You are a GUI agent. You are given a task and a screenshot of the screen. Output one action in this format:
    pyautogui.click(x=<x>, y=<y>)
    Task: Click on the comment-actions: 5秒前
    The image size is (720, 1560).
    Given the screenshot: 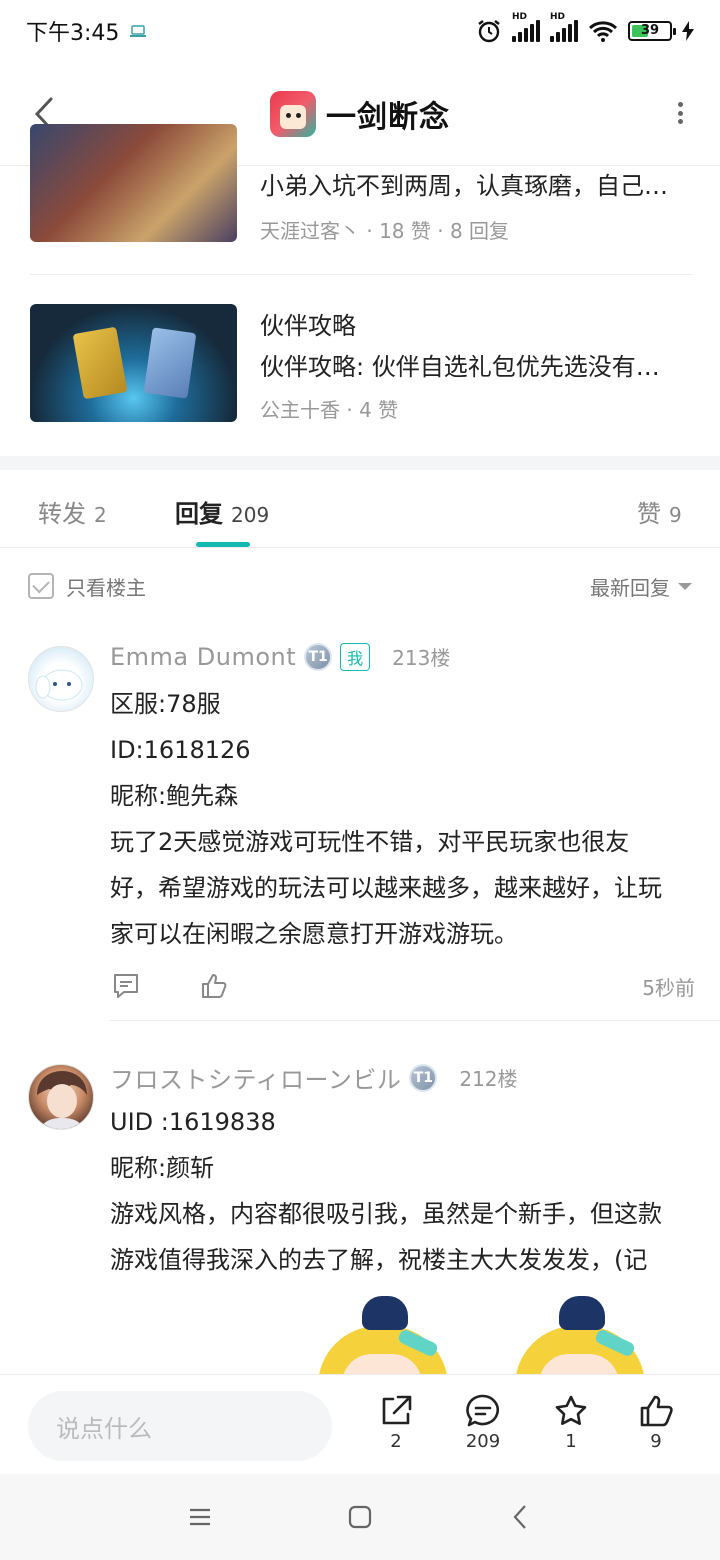 What is the action you would take?
    pyautogui.click(x=402, y=986)
    